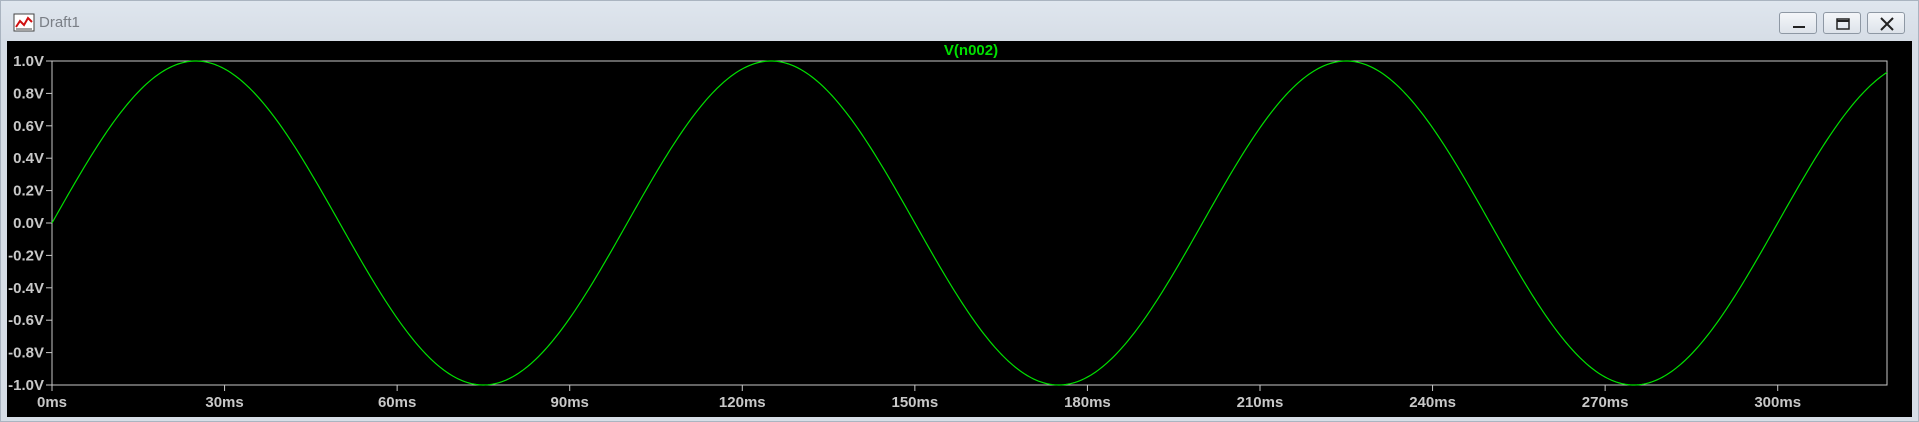 The width and height of the screenshot is (1919, 422). Describe the element at coordinates (26, 255) in the screenshot. I see `y-tick-label: -0.2V` at that location.